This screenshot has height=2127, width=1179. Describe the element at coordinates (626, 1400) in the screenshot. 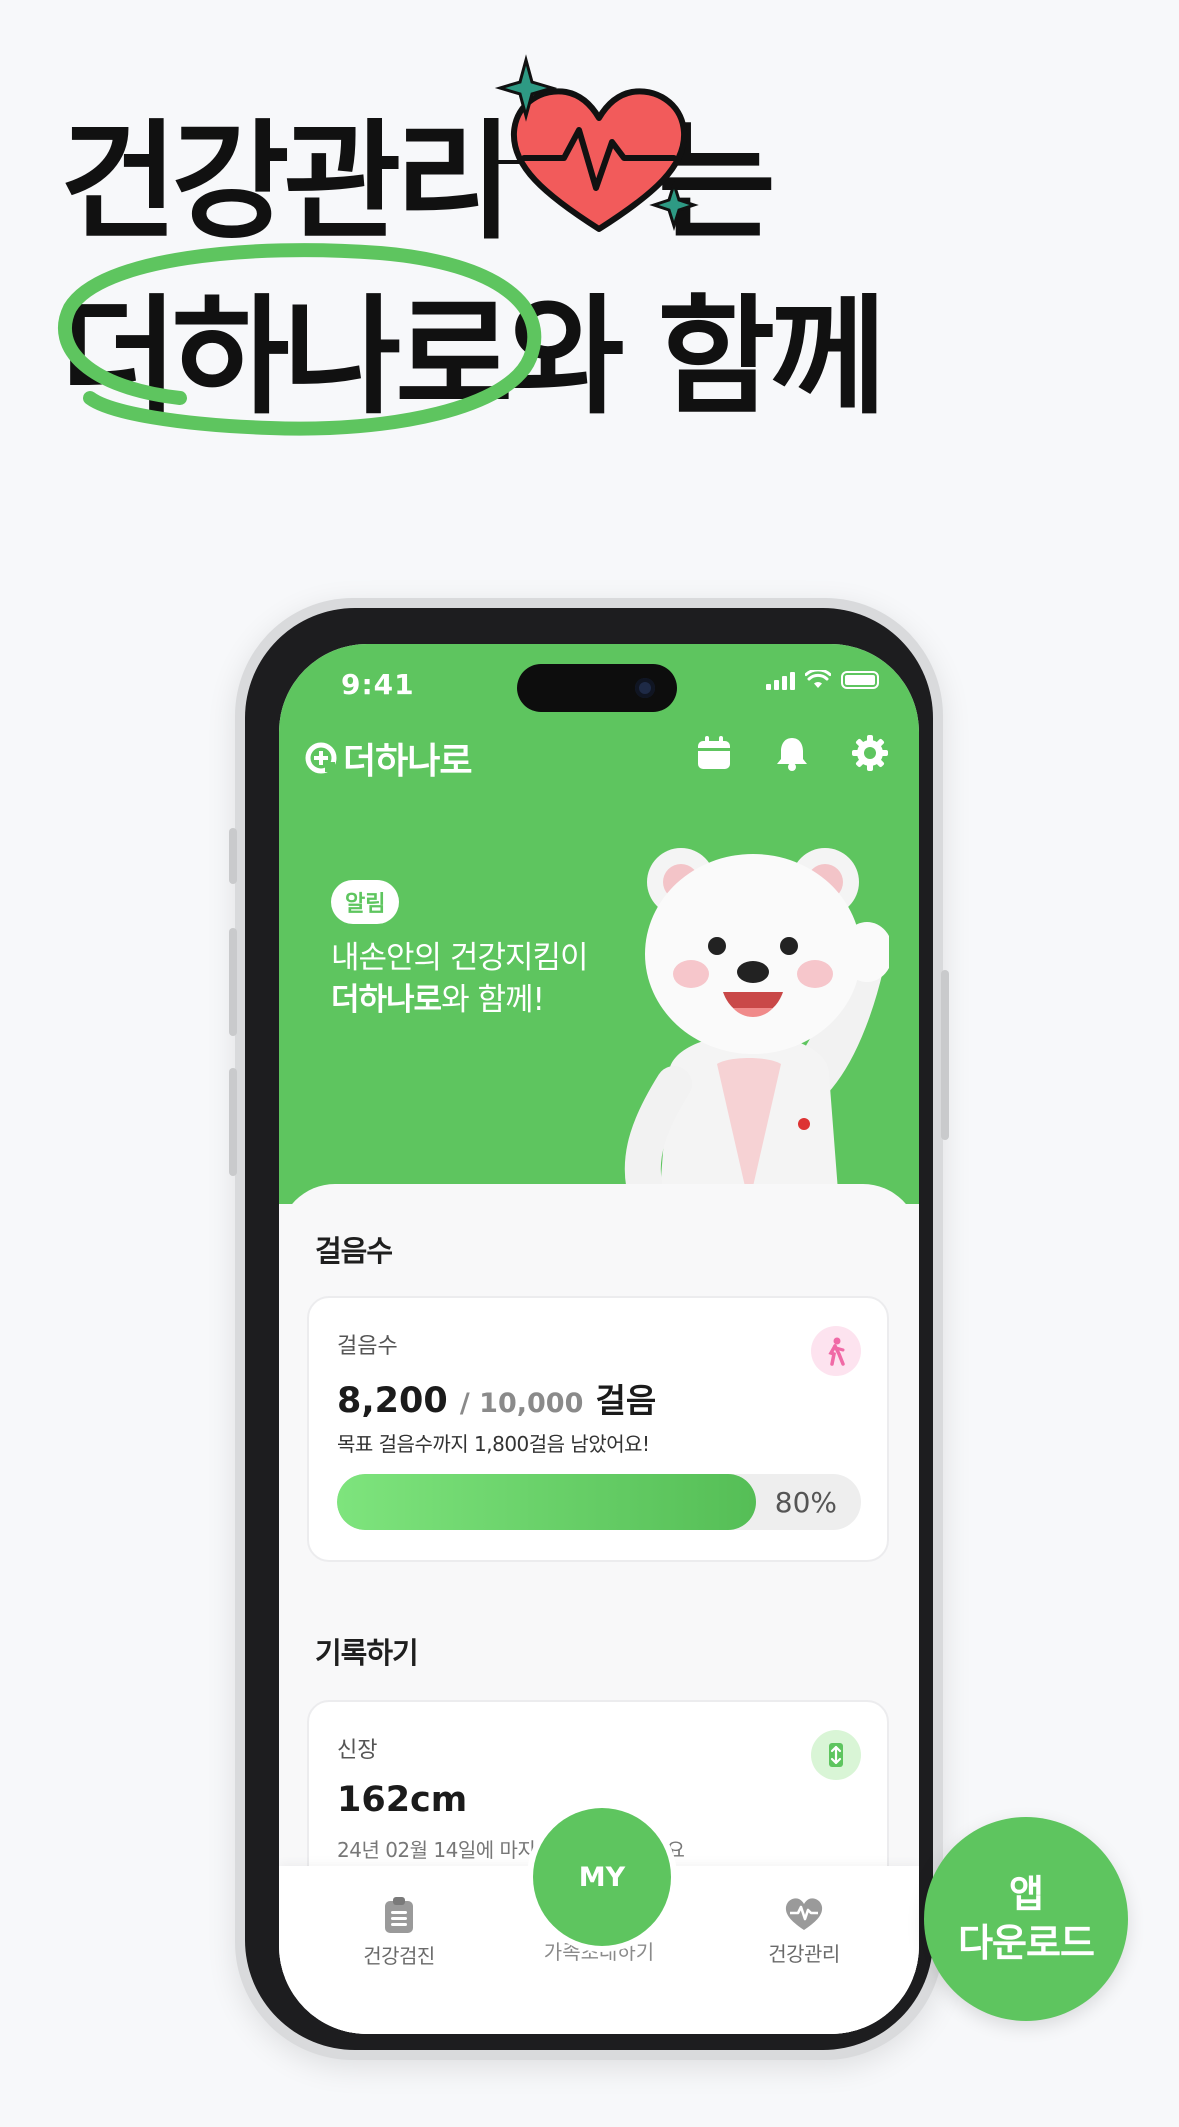

I see `steps-unit: 걸음` at that location.